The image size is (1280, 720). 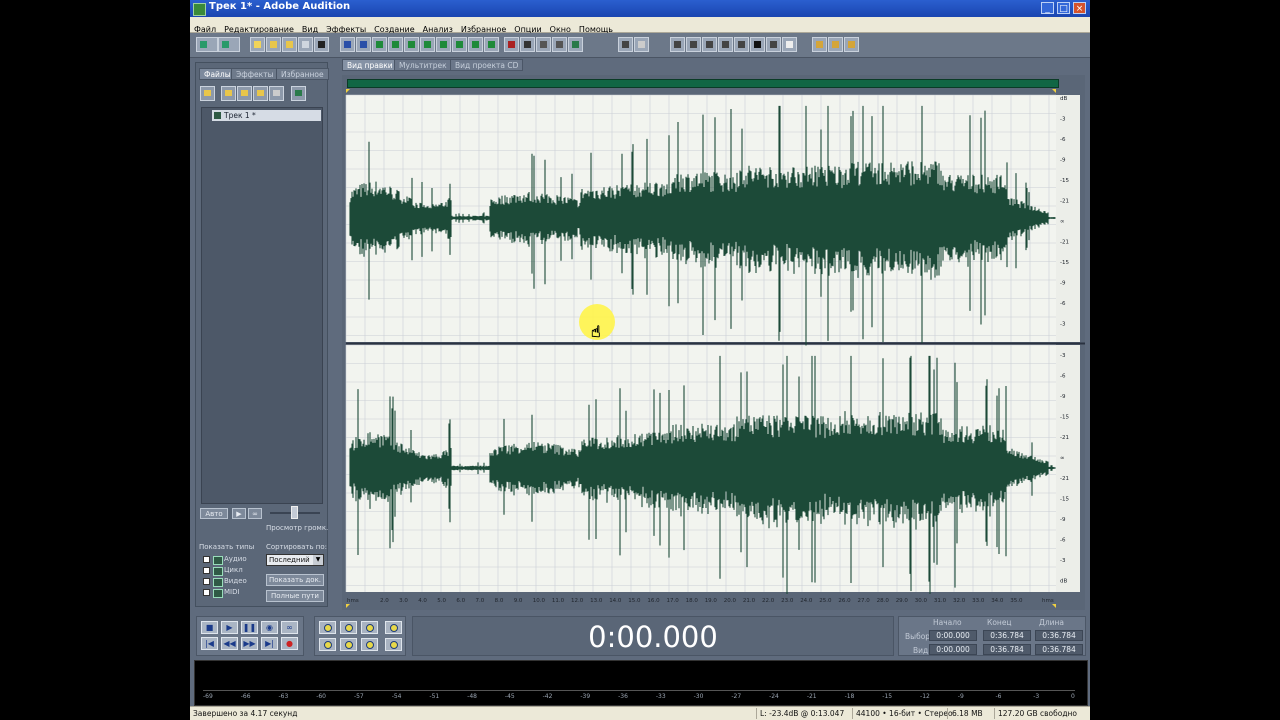 I want to click on phase-view-icon, so click(x=559, y=44).